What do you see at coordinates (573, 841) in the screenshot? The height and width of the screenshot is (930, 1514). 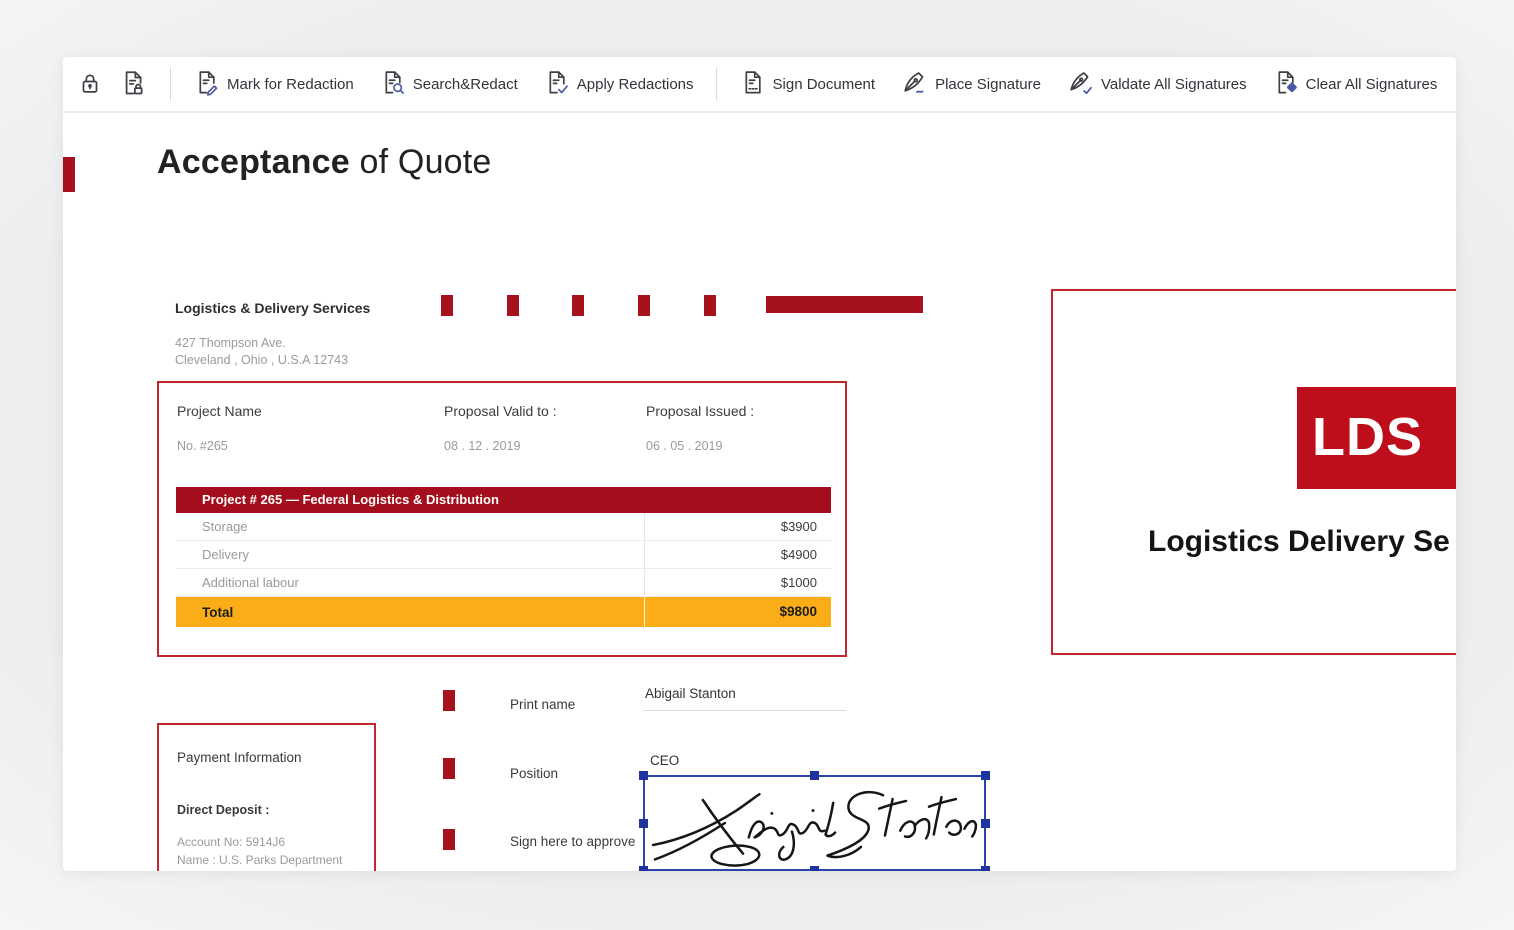 I see `sign-here-label: Sign here to approve` at bounding box center [573, 841].